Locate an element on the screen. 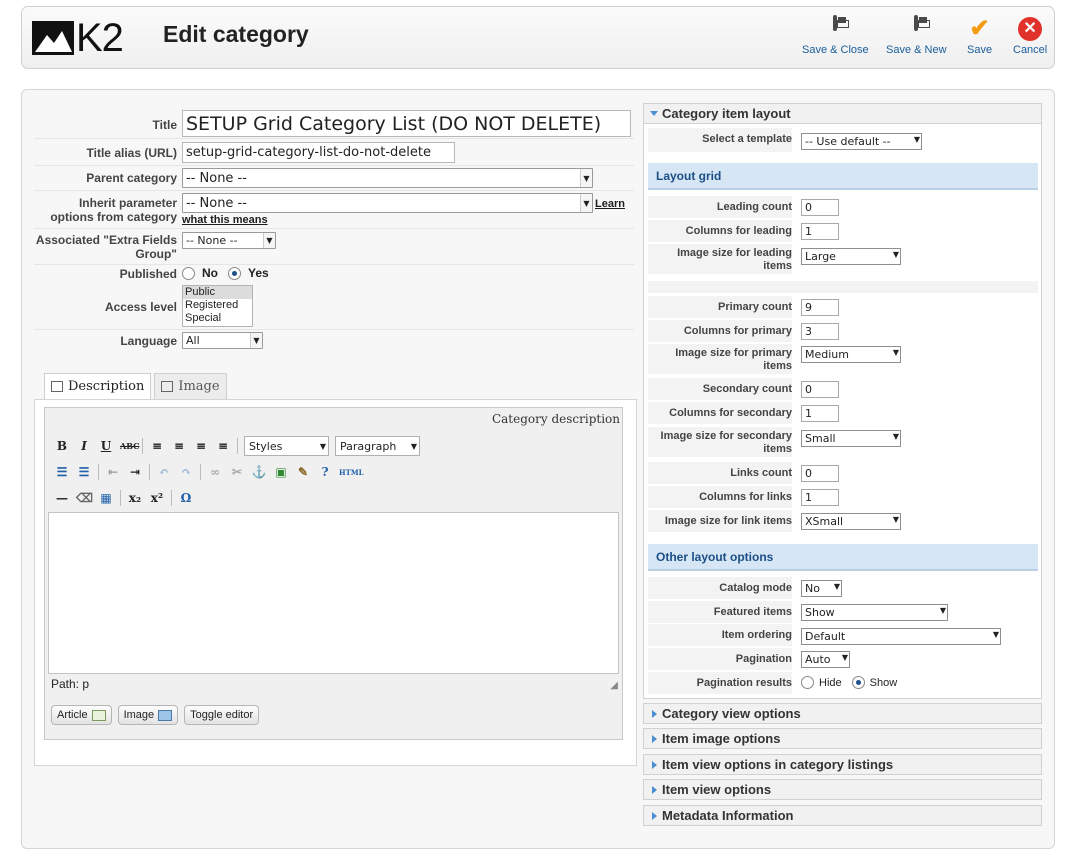  what-this-means-link: what this means is located at coordinates (225, 220).